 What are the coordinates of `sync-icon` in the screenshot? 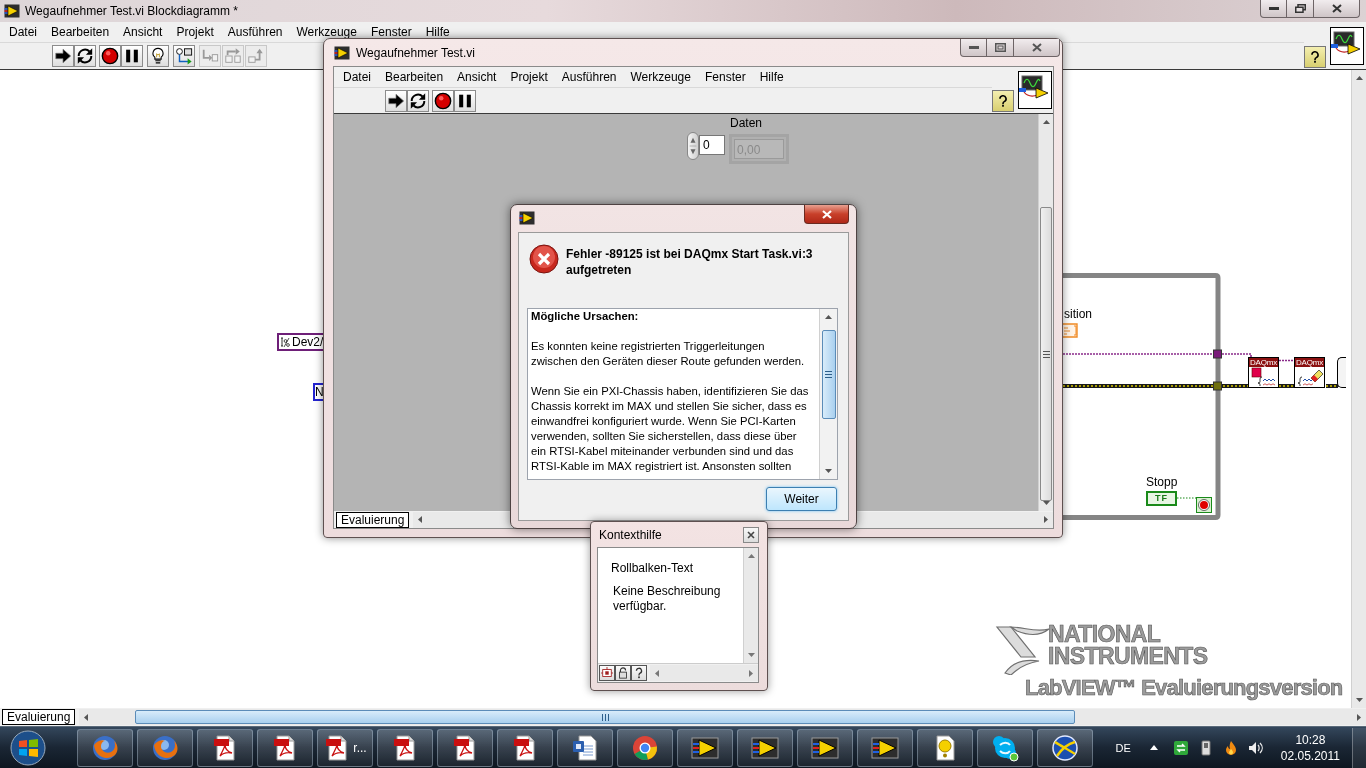 It's located at (1180, 747).